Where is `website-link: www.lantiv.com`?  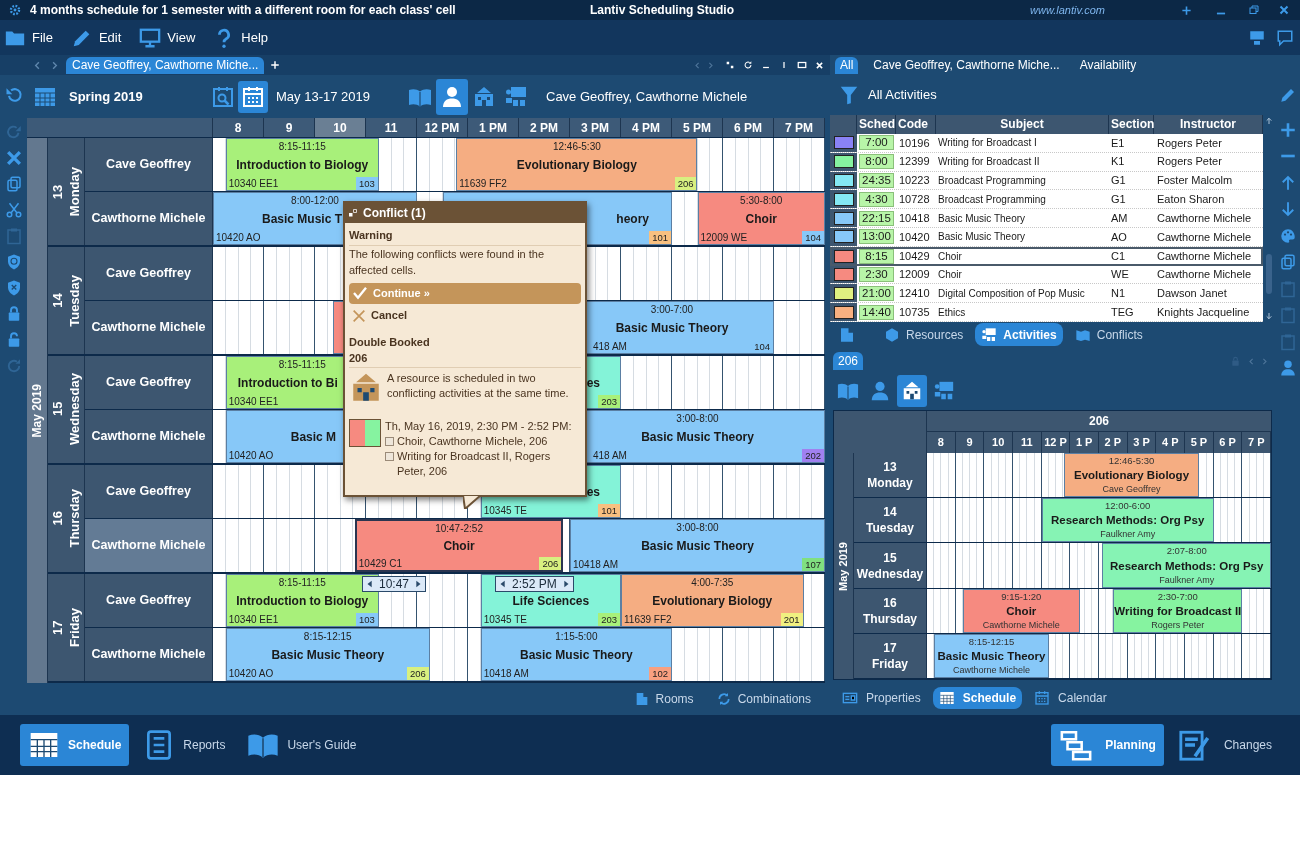
website-link: www.lantiv.com is located at coordinates (1067, 10).